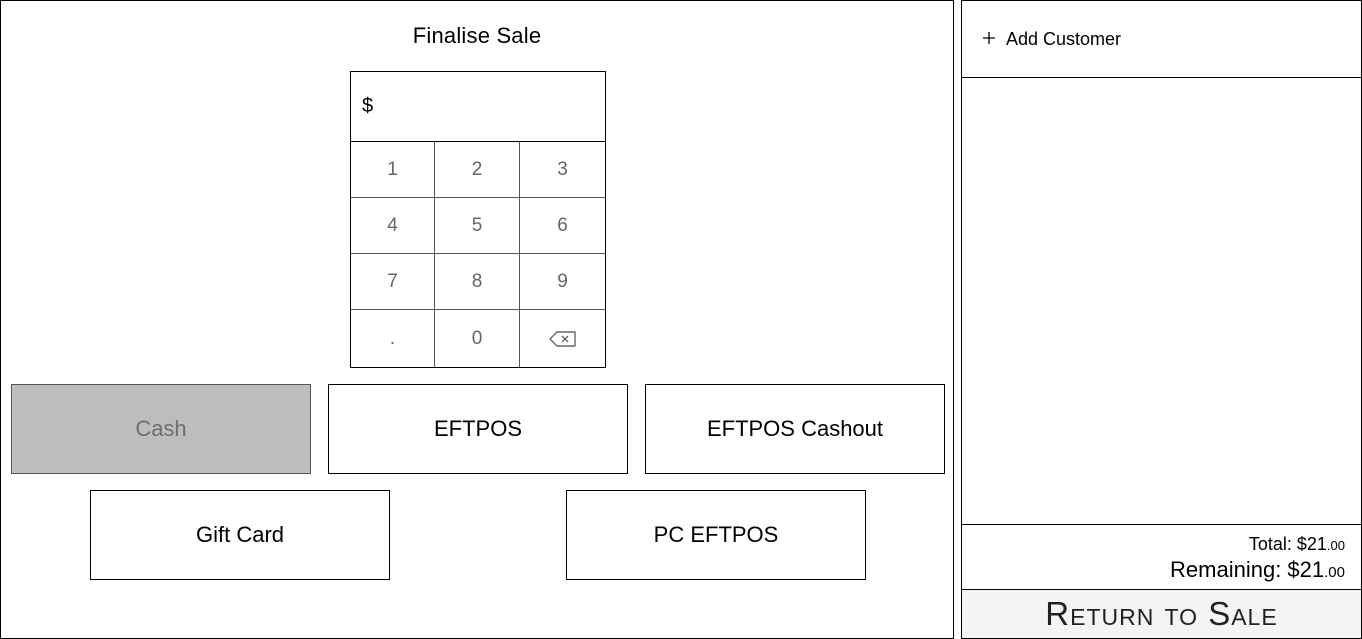 This screenshot has height=639, width=1362. I want to click on key-2: 2, so click(477, 170).